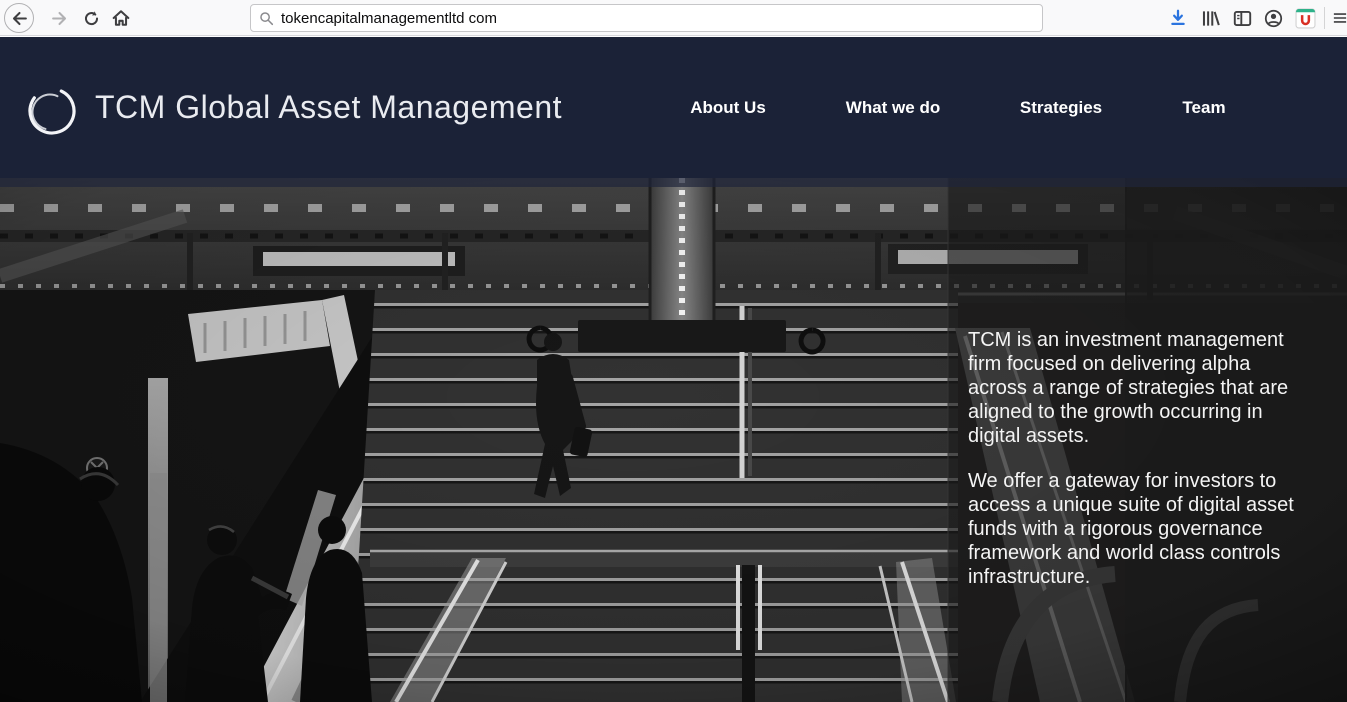 Image resolution: width=1347 pixels, height=702 pixels. I want to click on nav-link-about-us: About Us, so click(728, 107).